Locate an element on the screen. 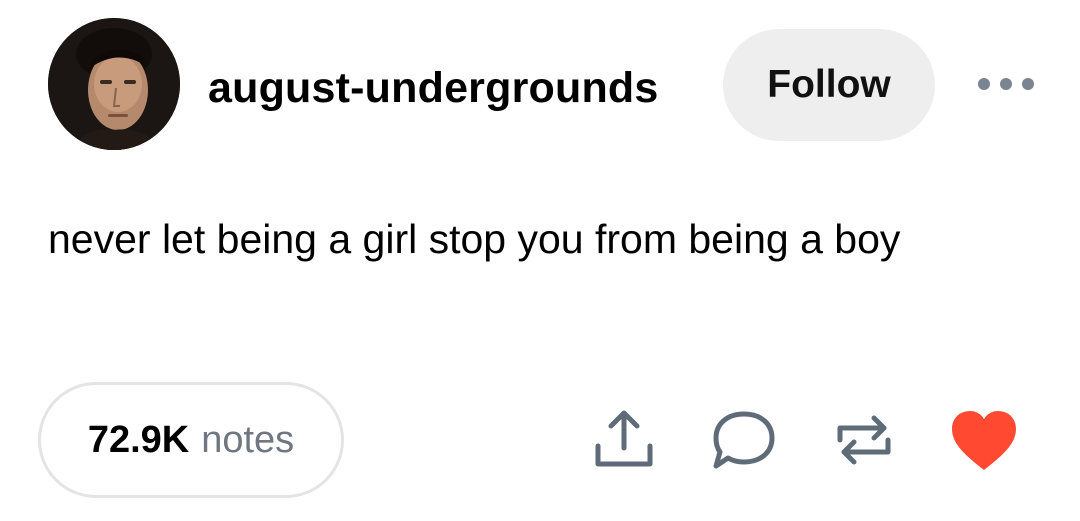 The height and width of the screenshot is (521, 1080). avatar is located at coordinates (114, 84).